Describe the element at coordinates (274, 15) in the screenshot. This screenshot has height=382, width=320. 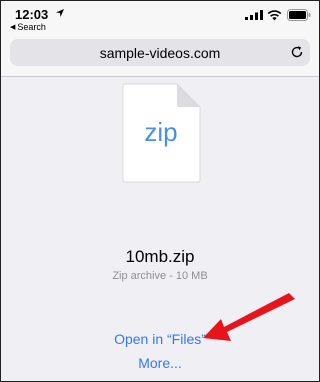
I see `wifi-icon` at that location.